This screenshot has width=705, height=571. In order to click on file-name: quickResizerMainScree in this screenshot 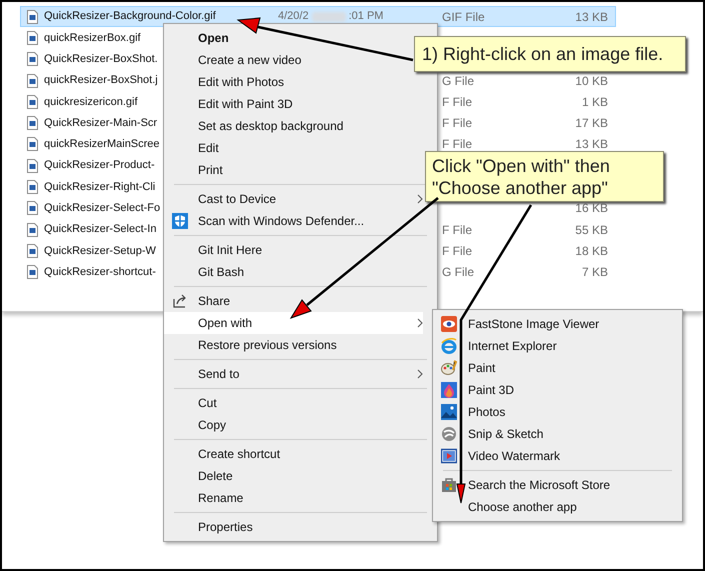, I will do `click(102, 144)`.